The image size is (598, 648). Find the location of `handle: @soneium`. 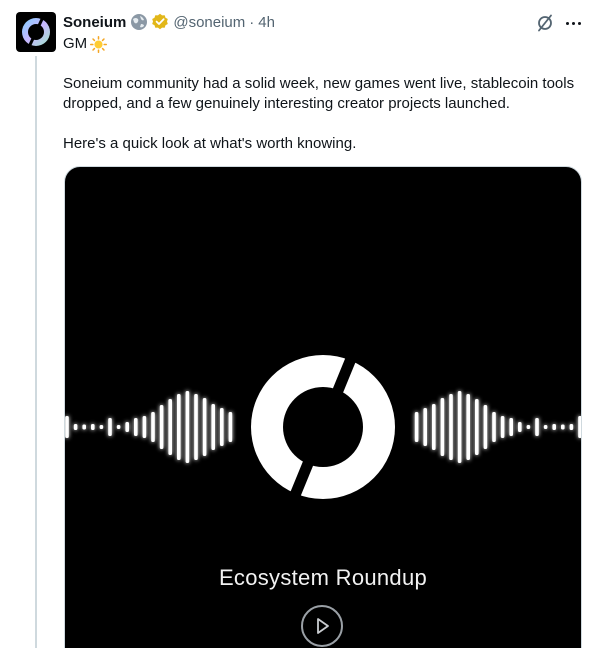

handle: @soneium is located at coordinates (209, 22).